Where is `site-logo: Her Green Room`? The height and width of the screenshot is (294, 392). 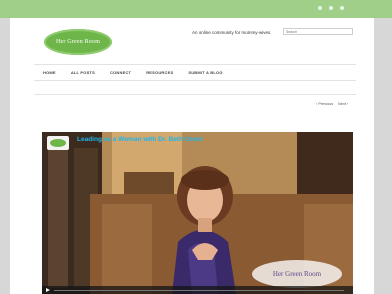
site-logo: Her Green Room is located at coordinates (78, 42).